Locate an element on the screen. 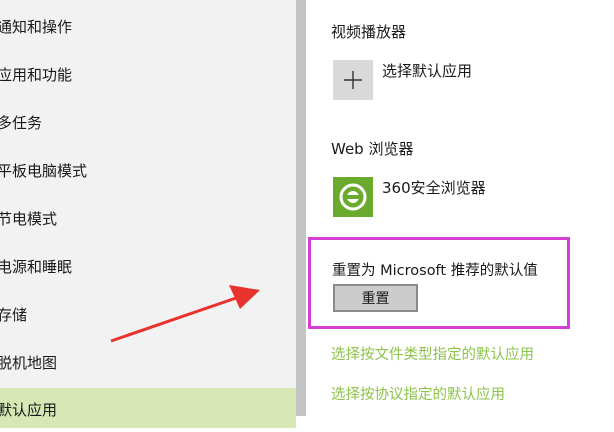 This screenshot has width=614, height=432. sidebar-item-label: 存储 is located at coordinates (14, 315).